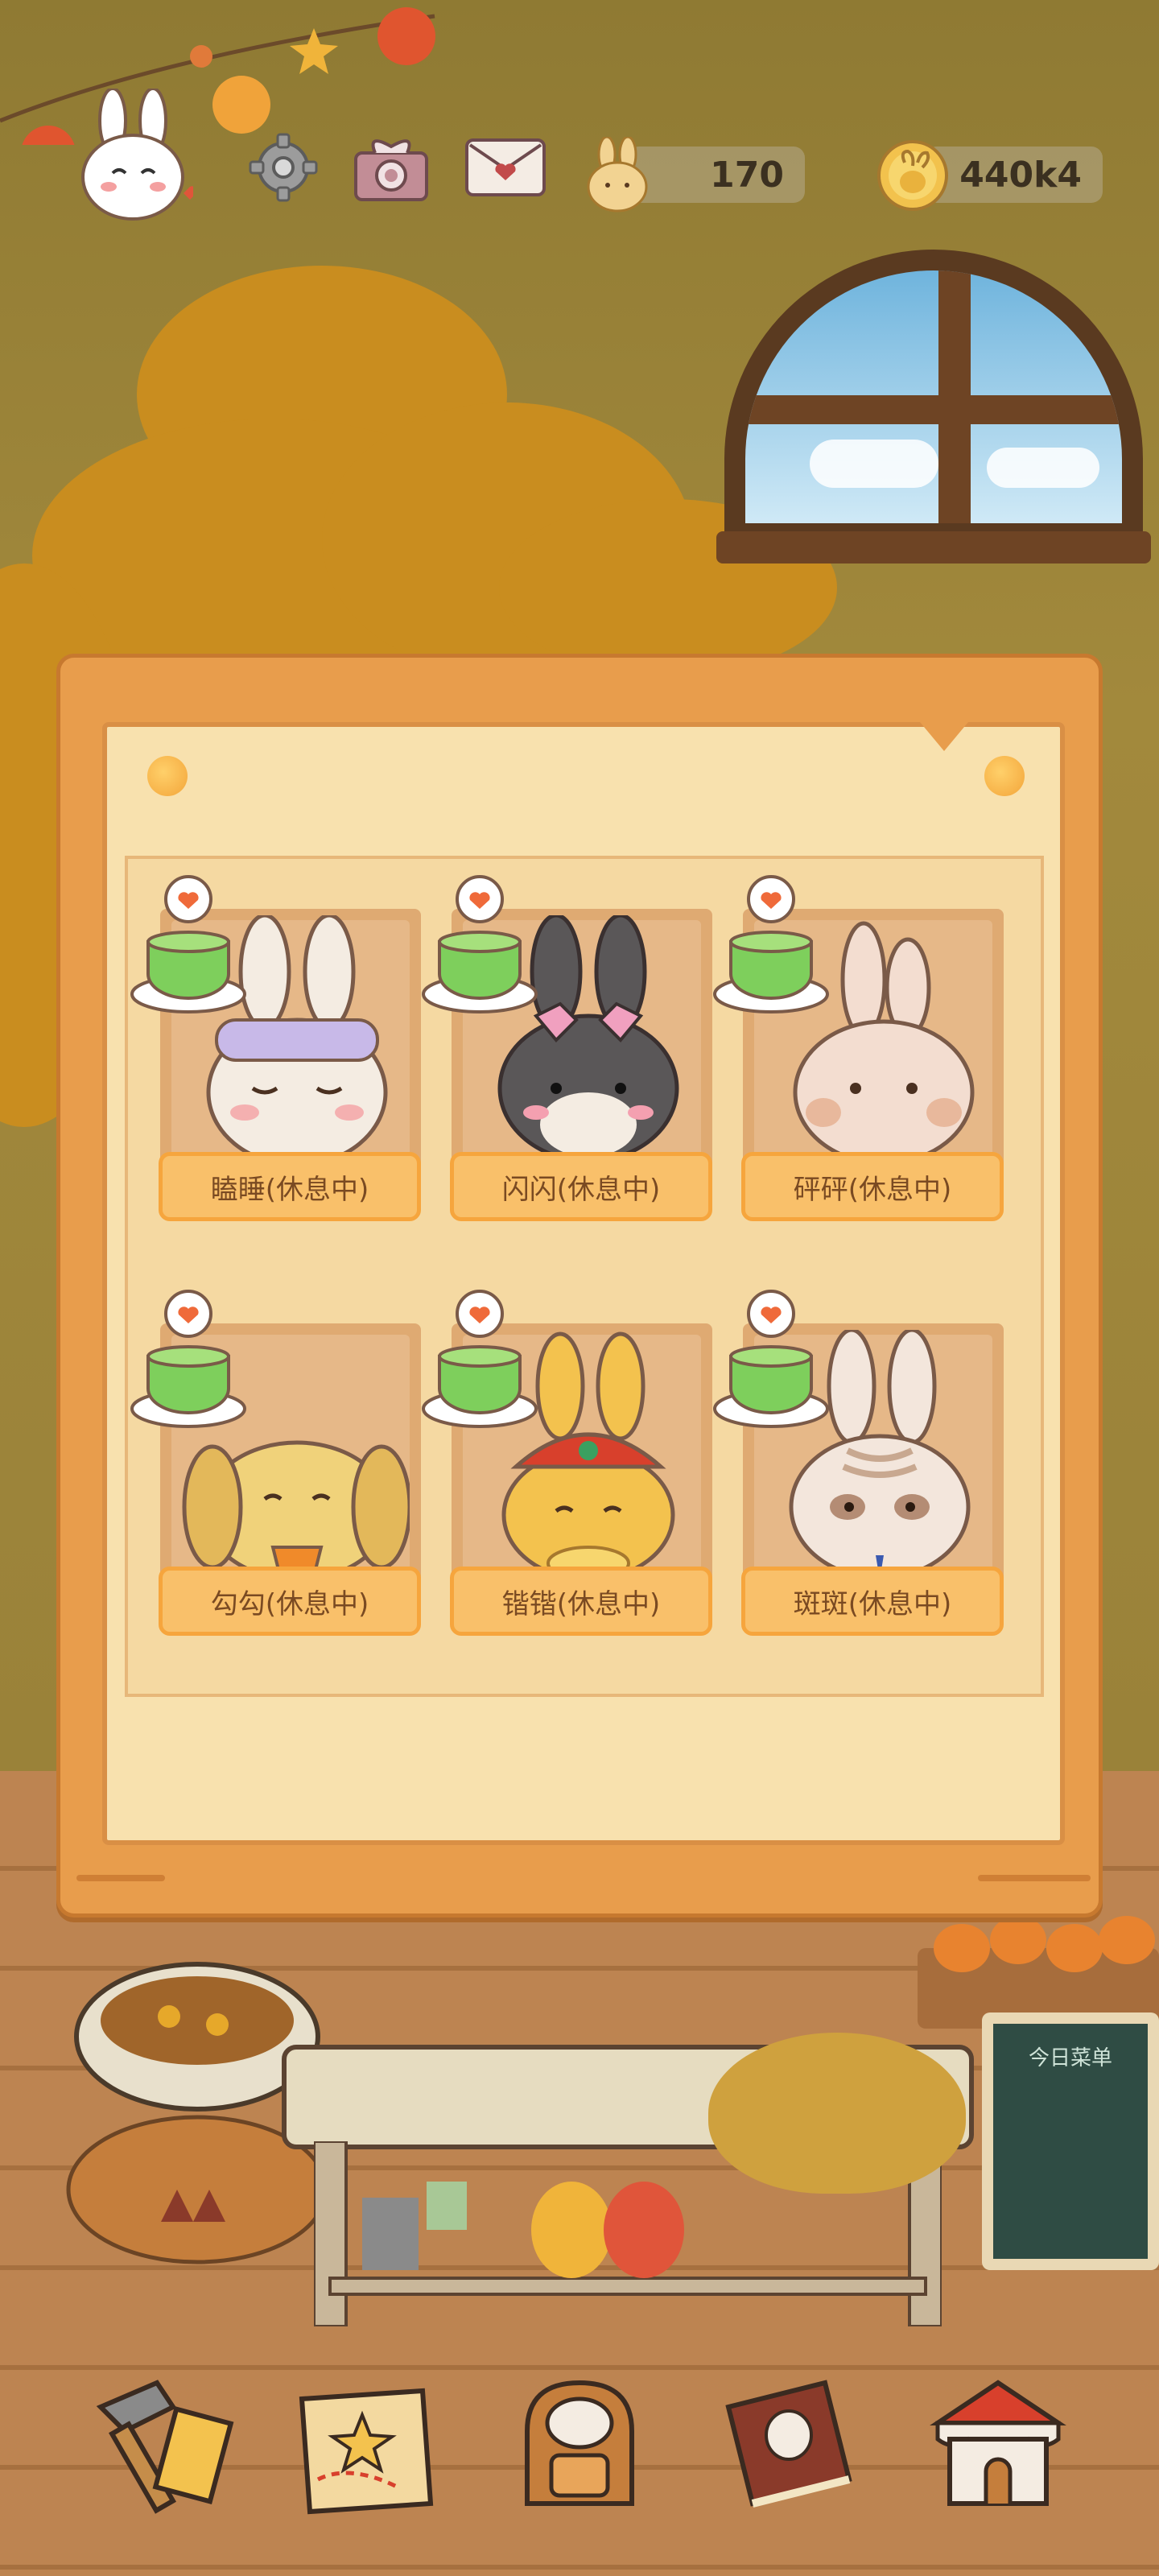 The width and height of the screenshot is (1159, 2576). I want to click on nav-build-button, so click(152, 2443).